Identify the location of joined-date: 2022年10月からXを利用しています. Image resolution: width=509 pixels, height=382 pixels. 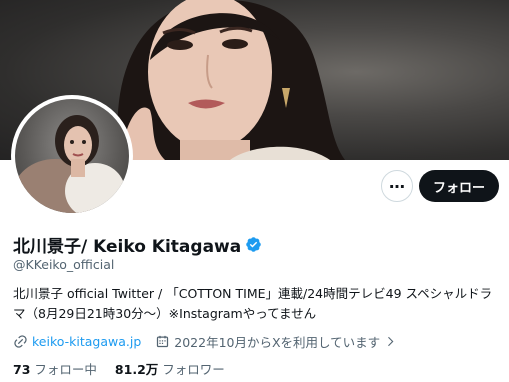
(277, 342).